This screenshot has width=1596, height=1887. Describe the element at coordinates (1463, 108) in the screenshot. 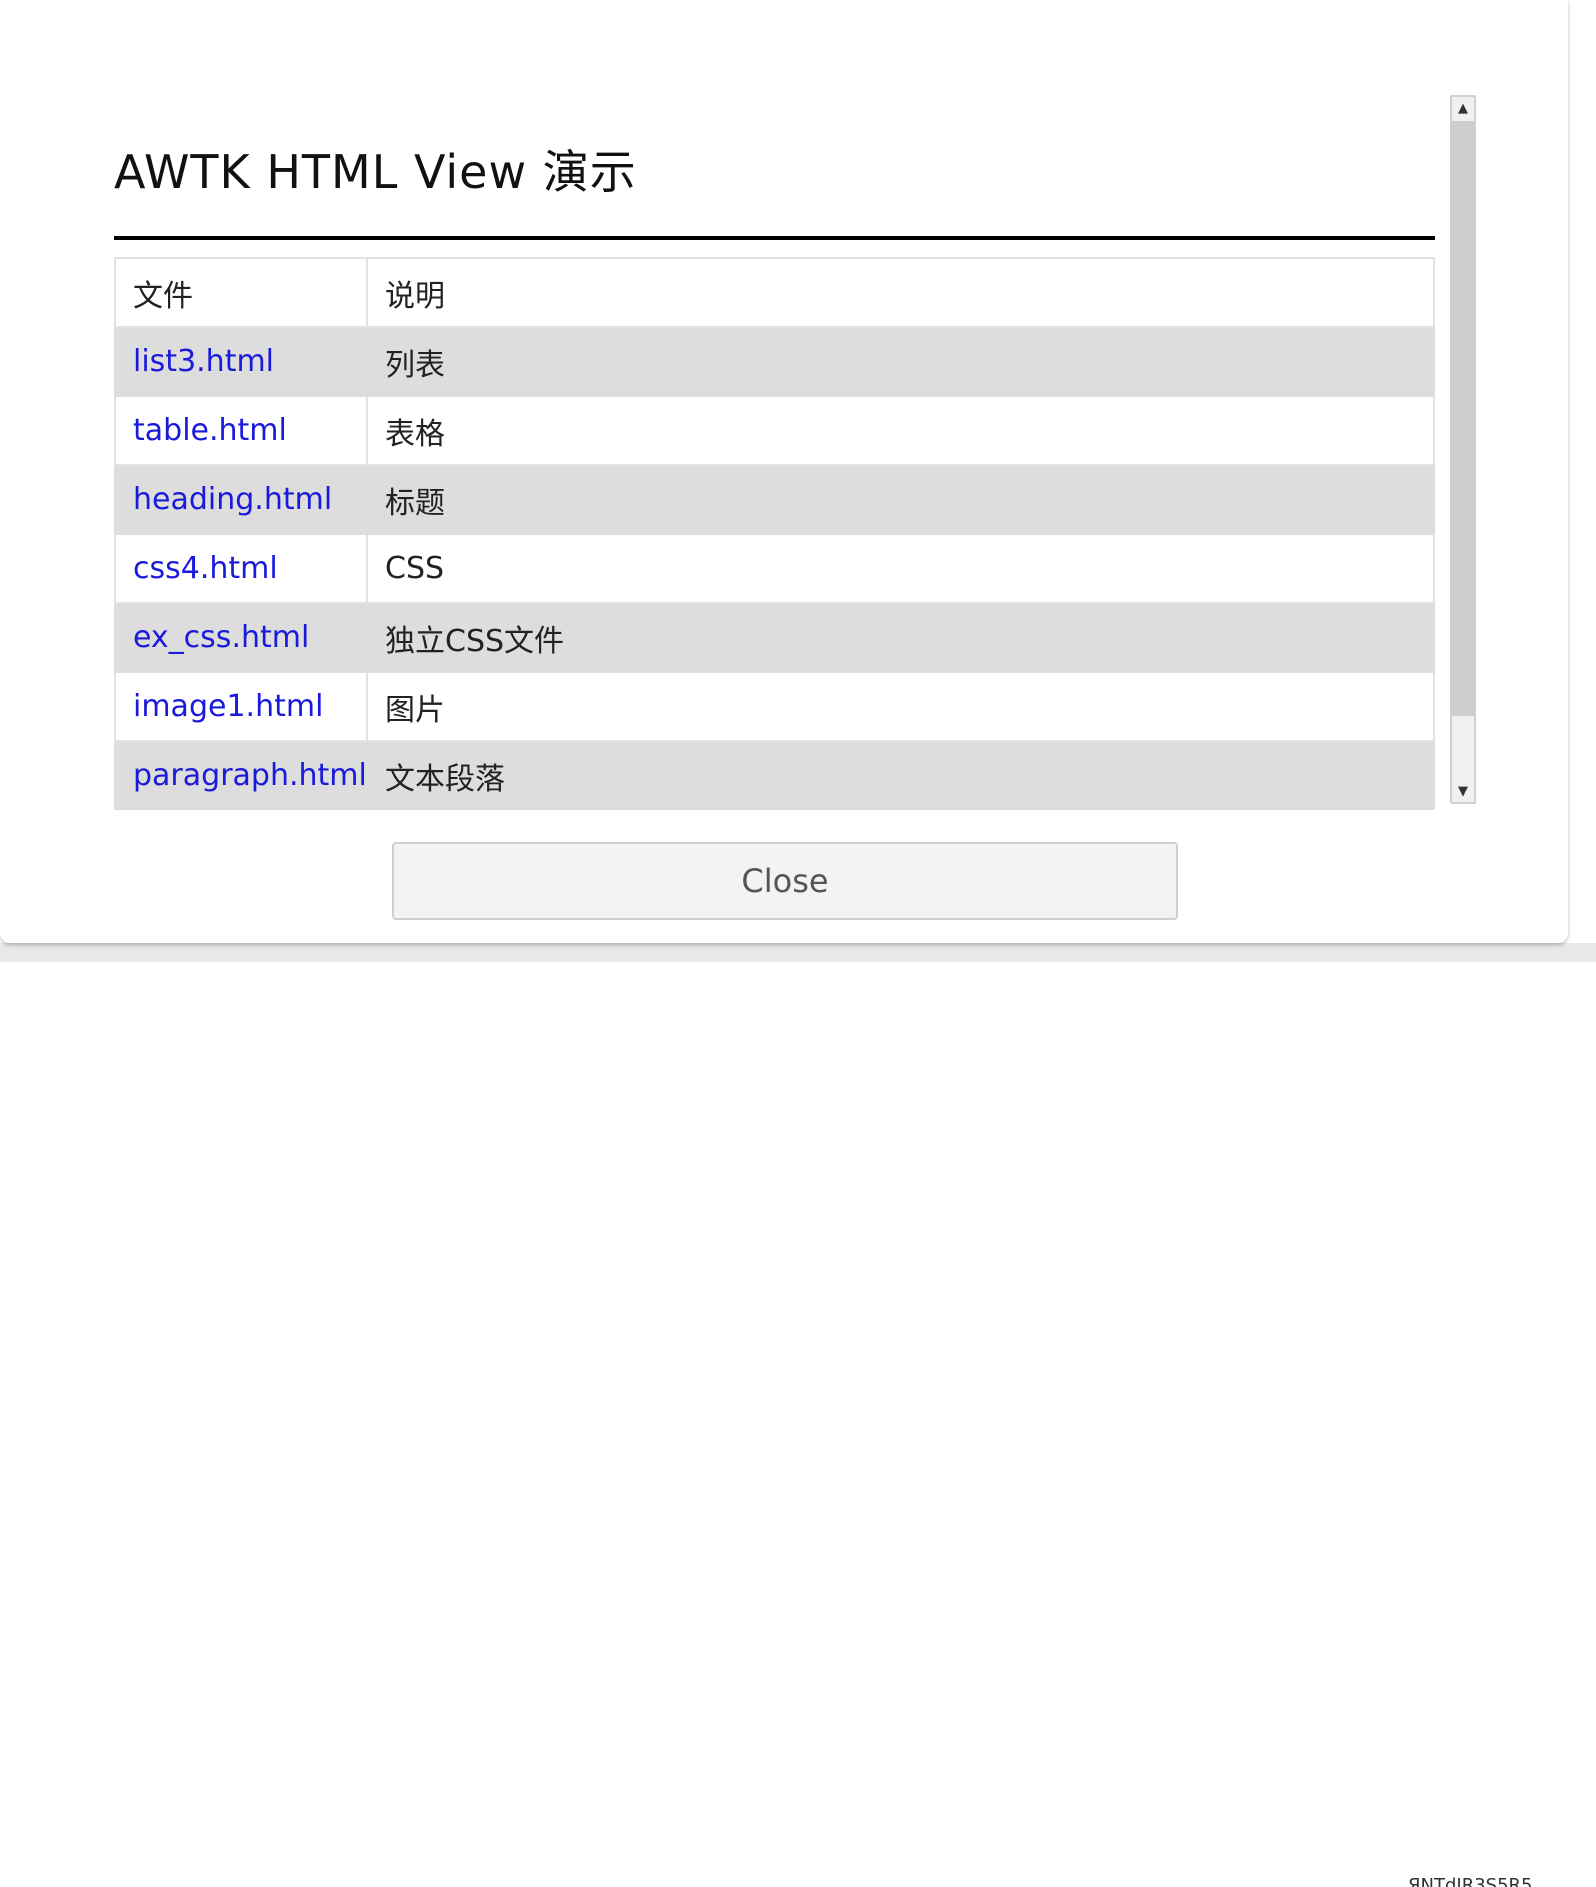

I see `triangle-up-icon: ▲` at that location.